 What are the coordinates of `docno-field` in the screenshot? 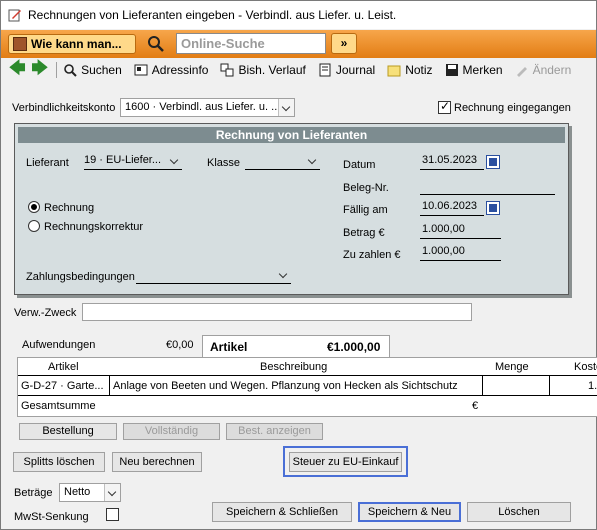 It's located at (487, 187).